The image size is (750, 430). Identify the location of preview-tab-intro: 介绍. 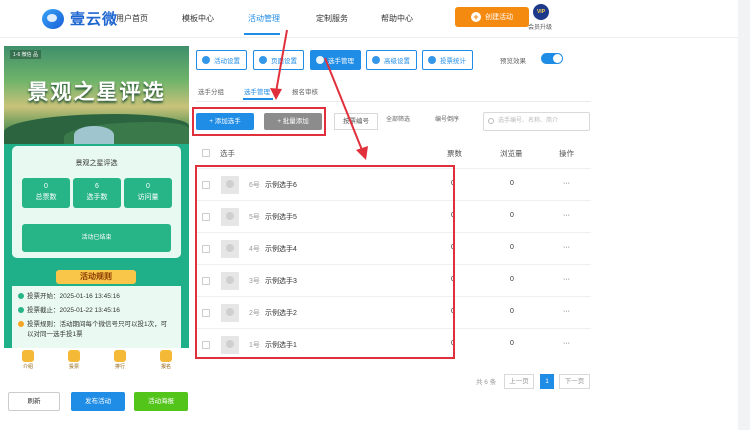
(28, 360).